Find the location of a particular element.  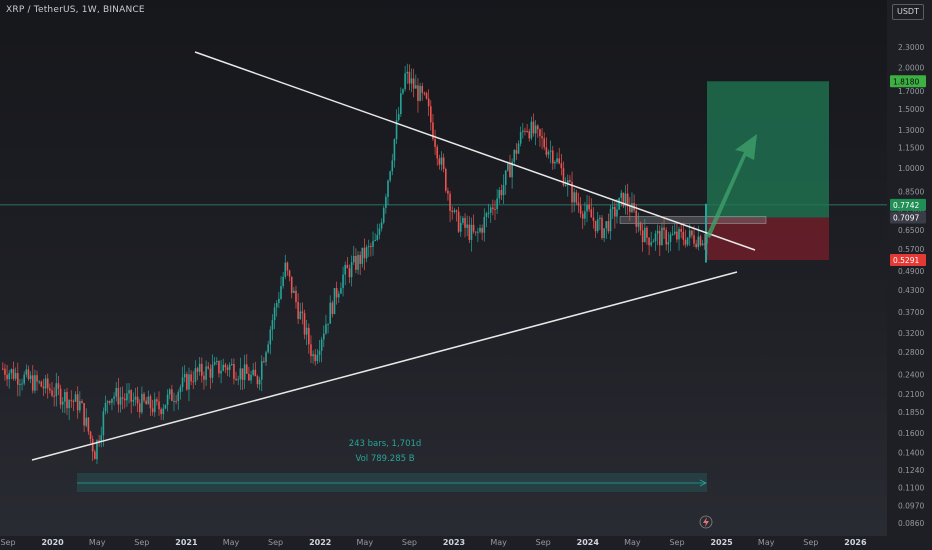

x-tick-label: 2023 is located at coordinates (454, 542).